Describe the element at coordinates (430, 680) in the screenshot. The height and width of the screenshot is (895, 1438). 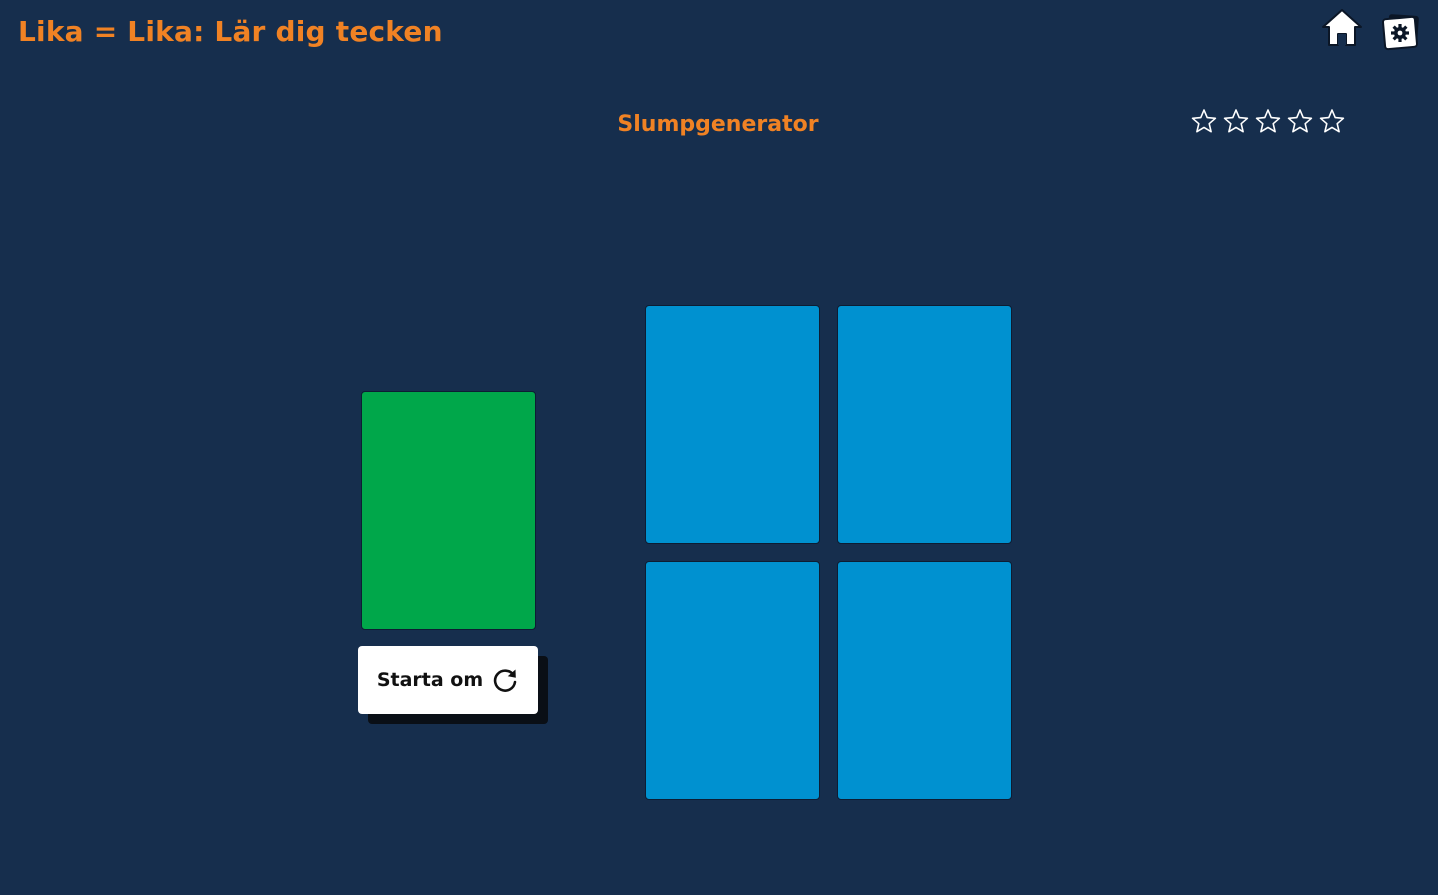
I see `restart-label: Starta om` at that location.